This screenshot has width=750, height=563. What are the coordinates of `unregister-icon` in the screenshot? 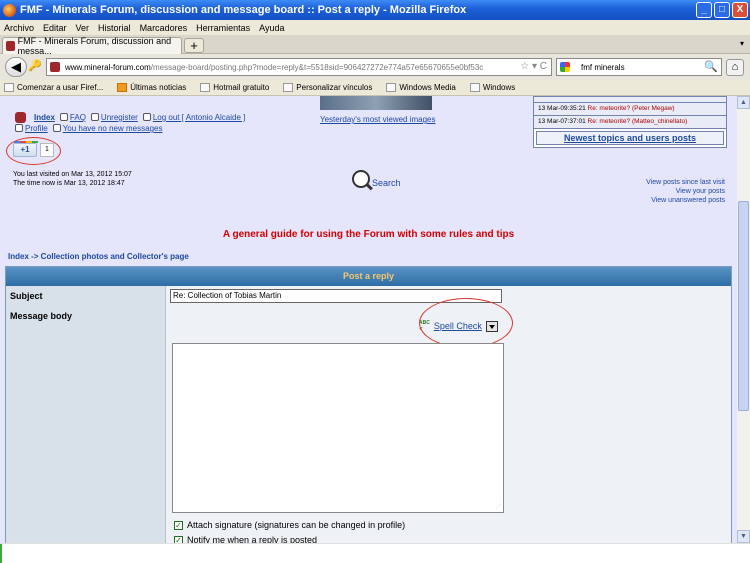 It's located at (94, 117).